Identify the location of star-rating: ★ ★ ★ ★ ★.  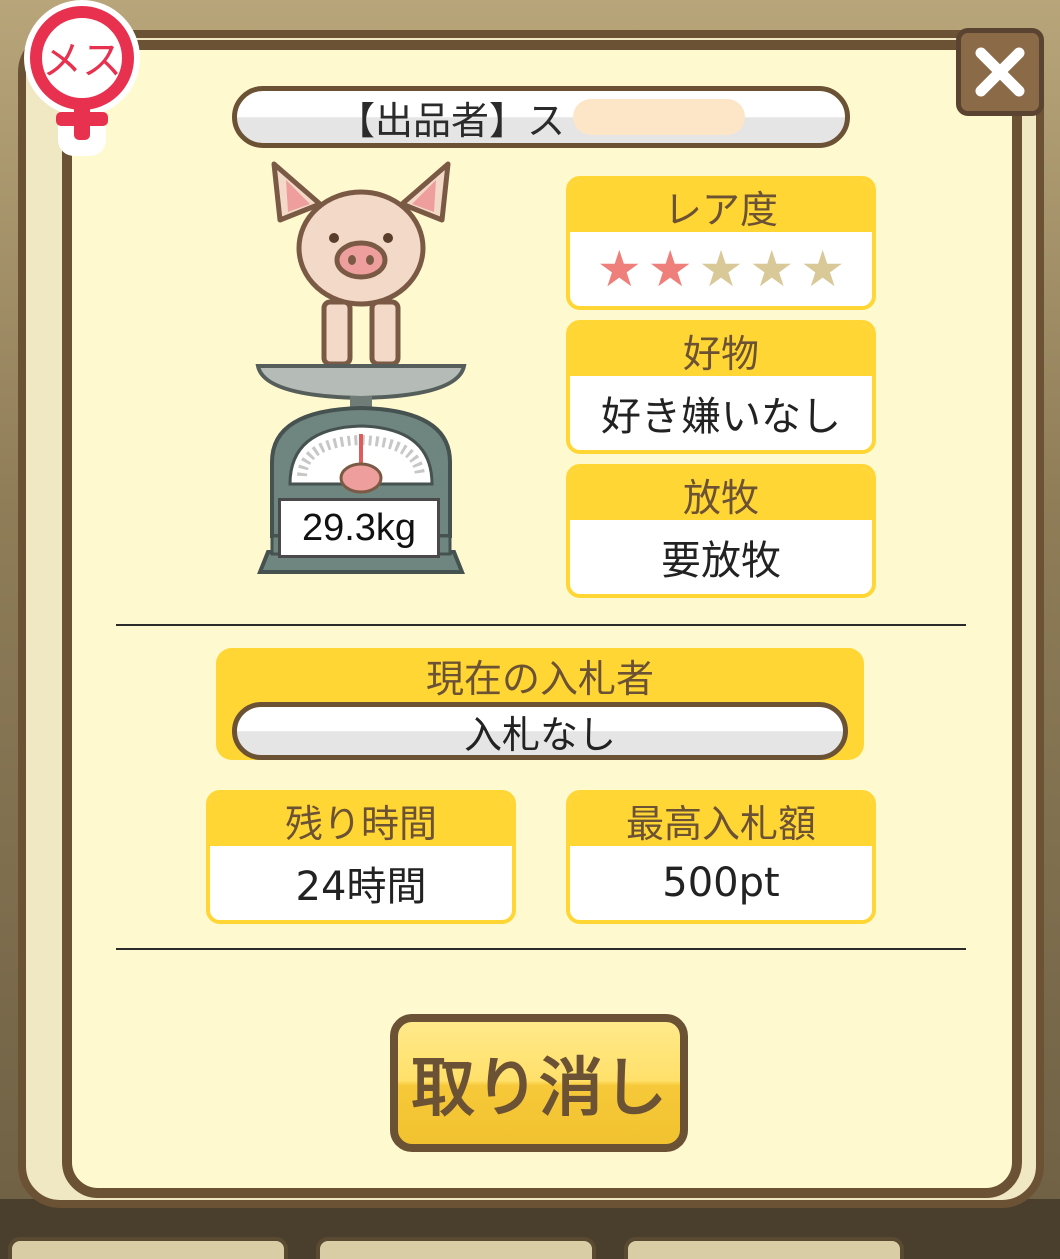
(721, 269).